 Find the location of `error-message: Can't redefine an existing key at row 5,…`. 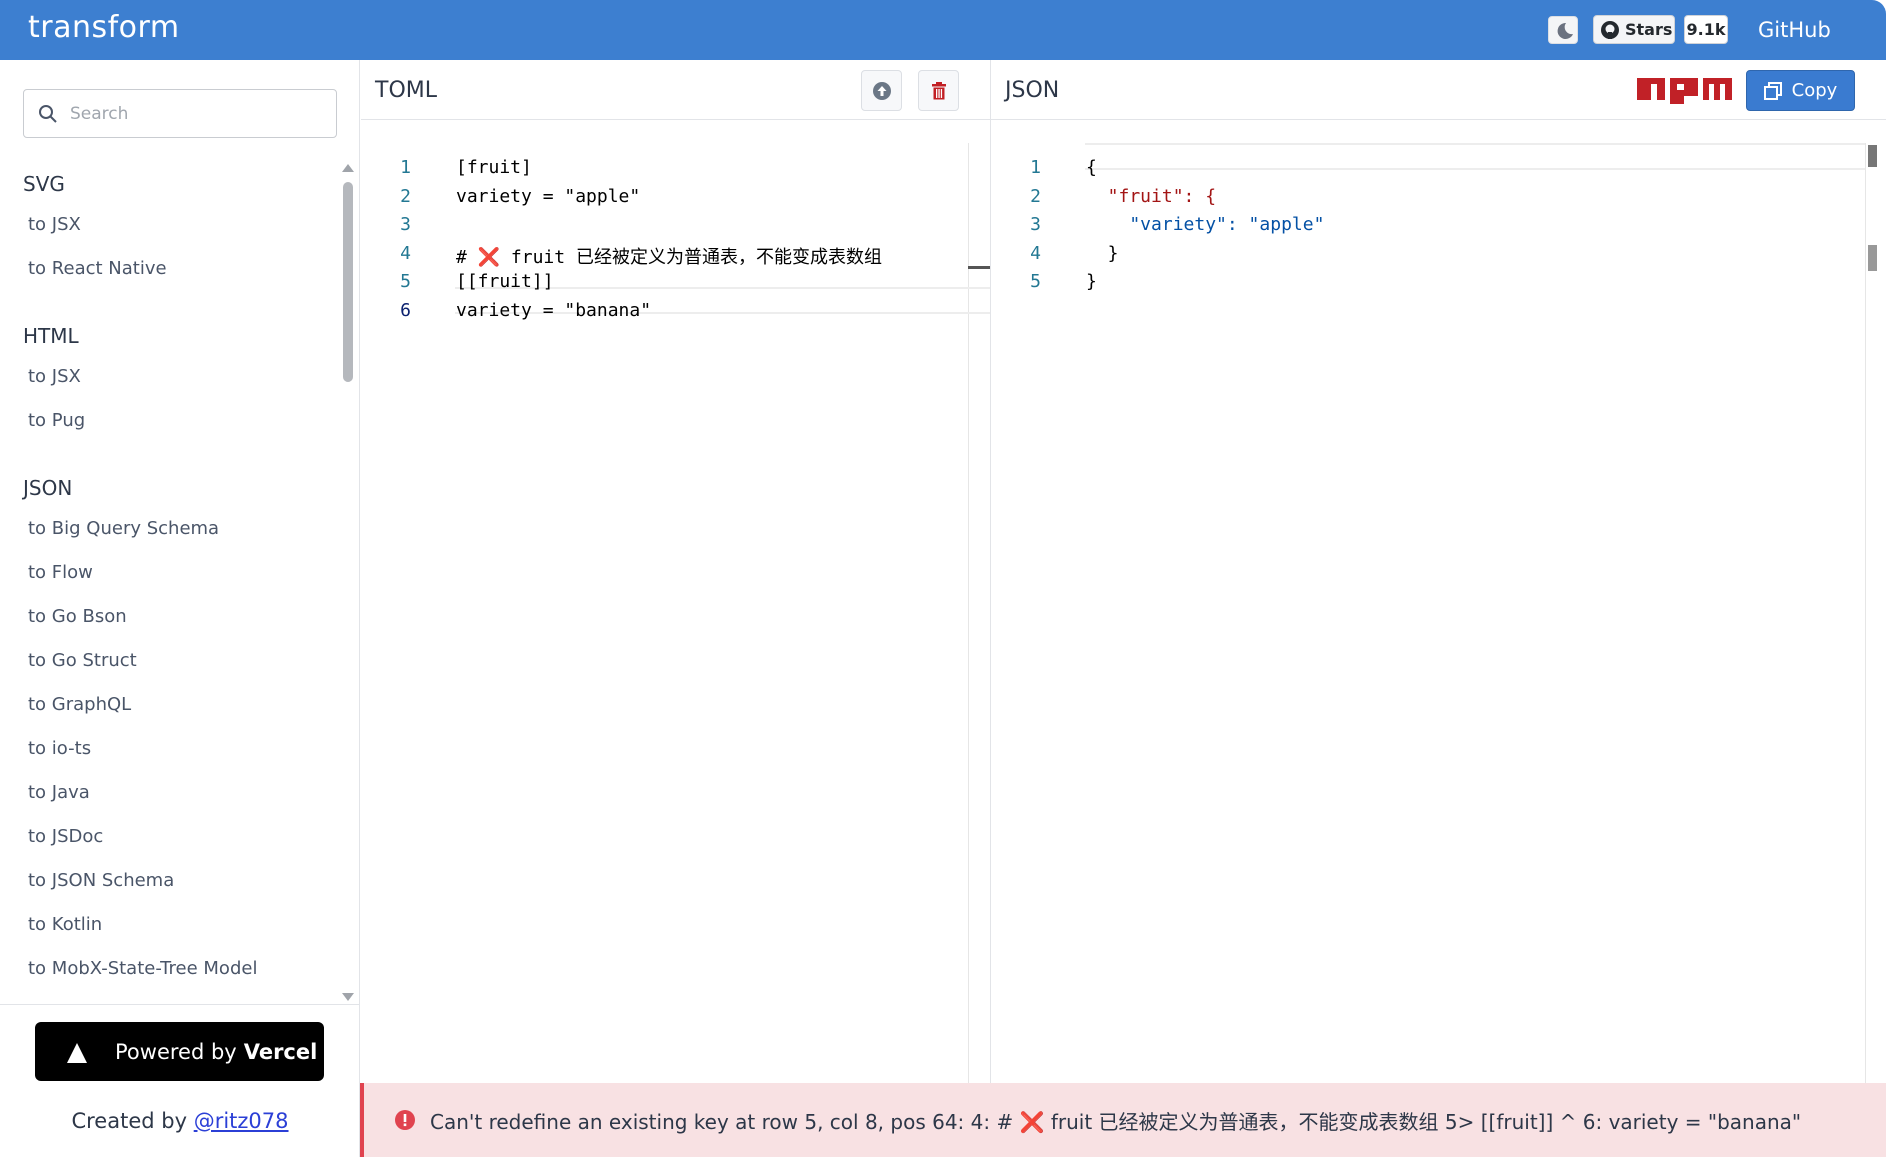

error-message: Can't redefine an existing key at row 5,… is located at coordinates (1116, 1121).